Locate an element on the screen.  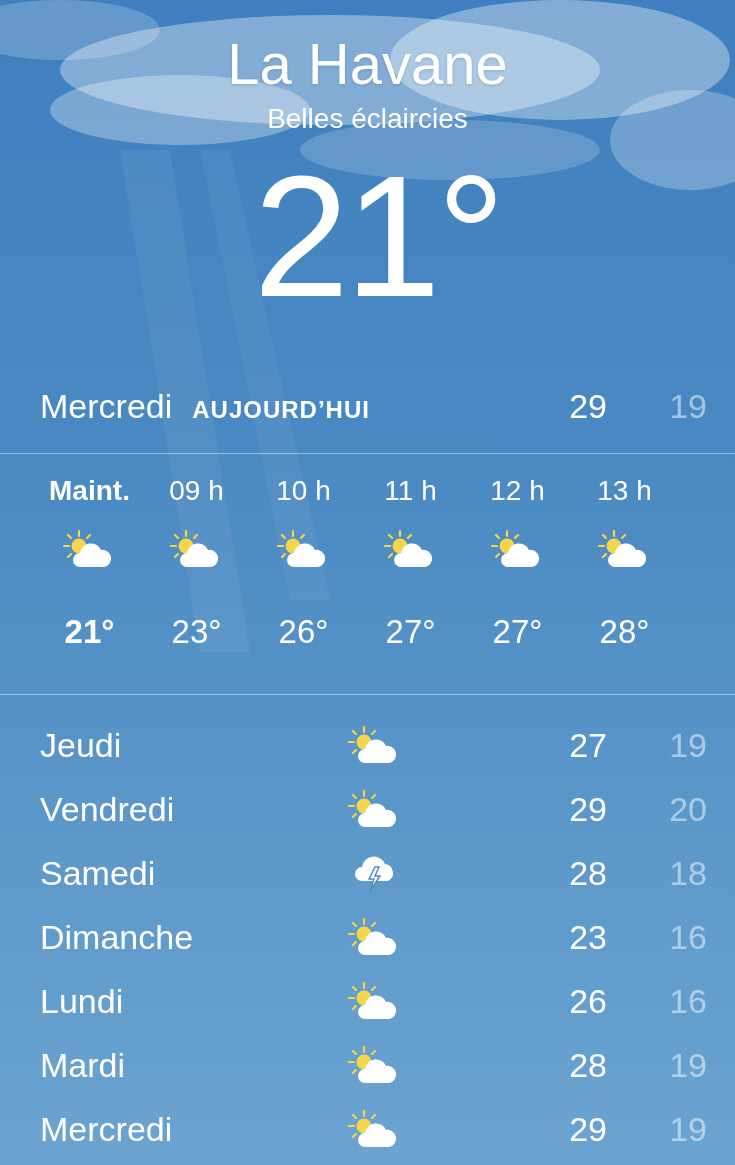
day-name: Samedi is located at coordinates (98, 873).